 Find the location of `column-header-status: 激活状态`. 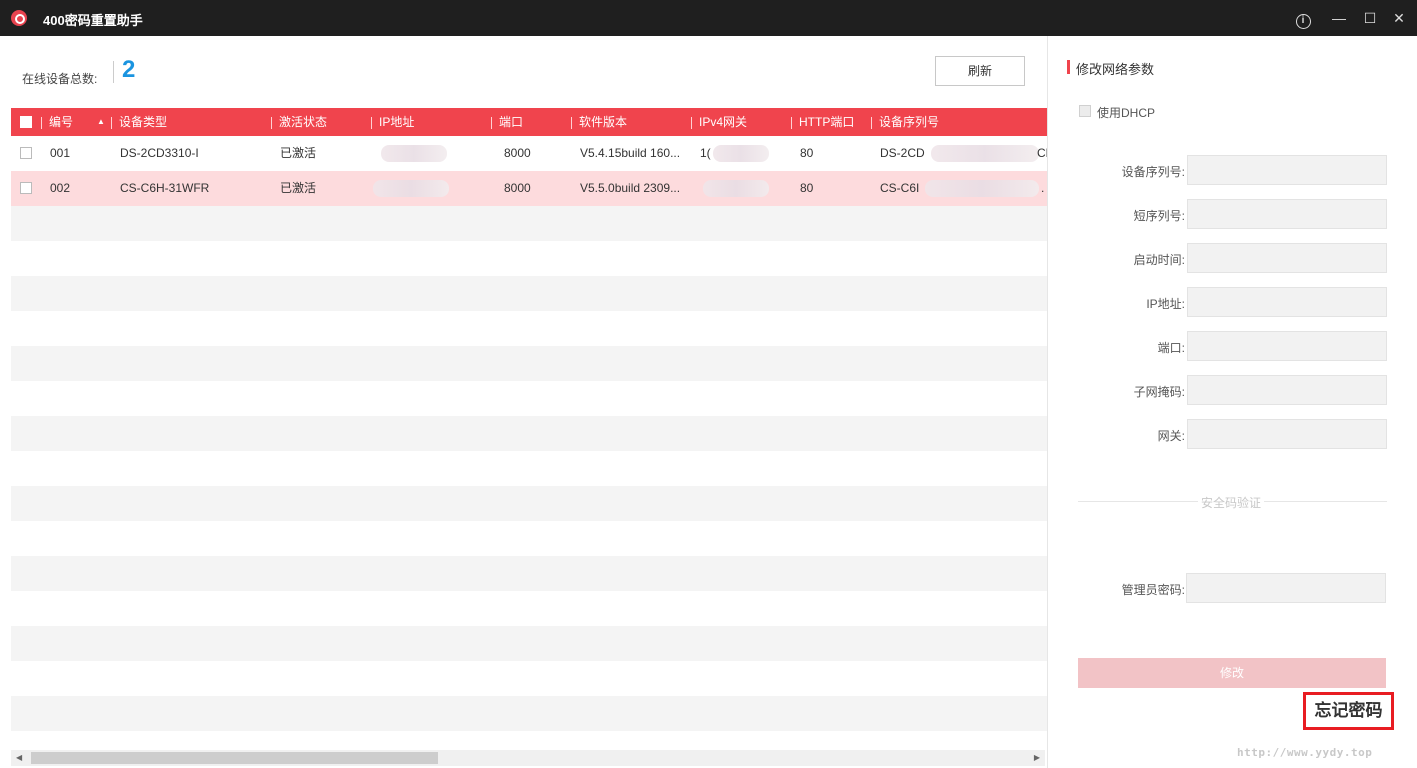

column-header-status: 激活状态 is located at coordinates (299, 122).